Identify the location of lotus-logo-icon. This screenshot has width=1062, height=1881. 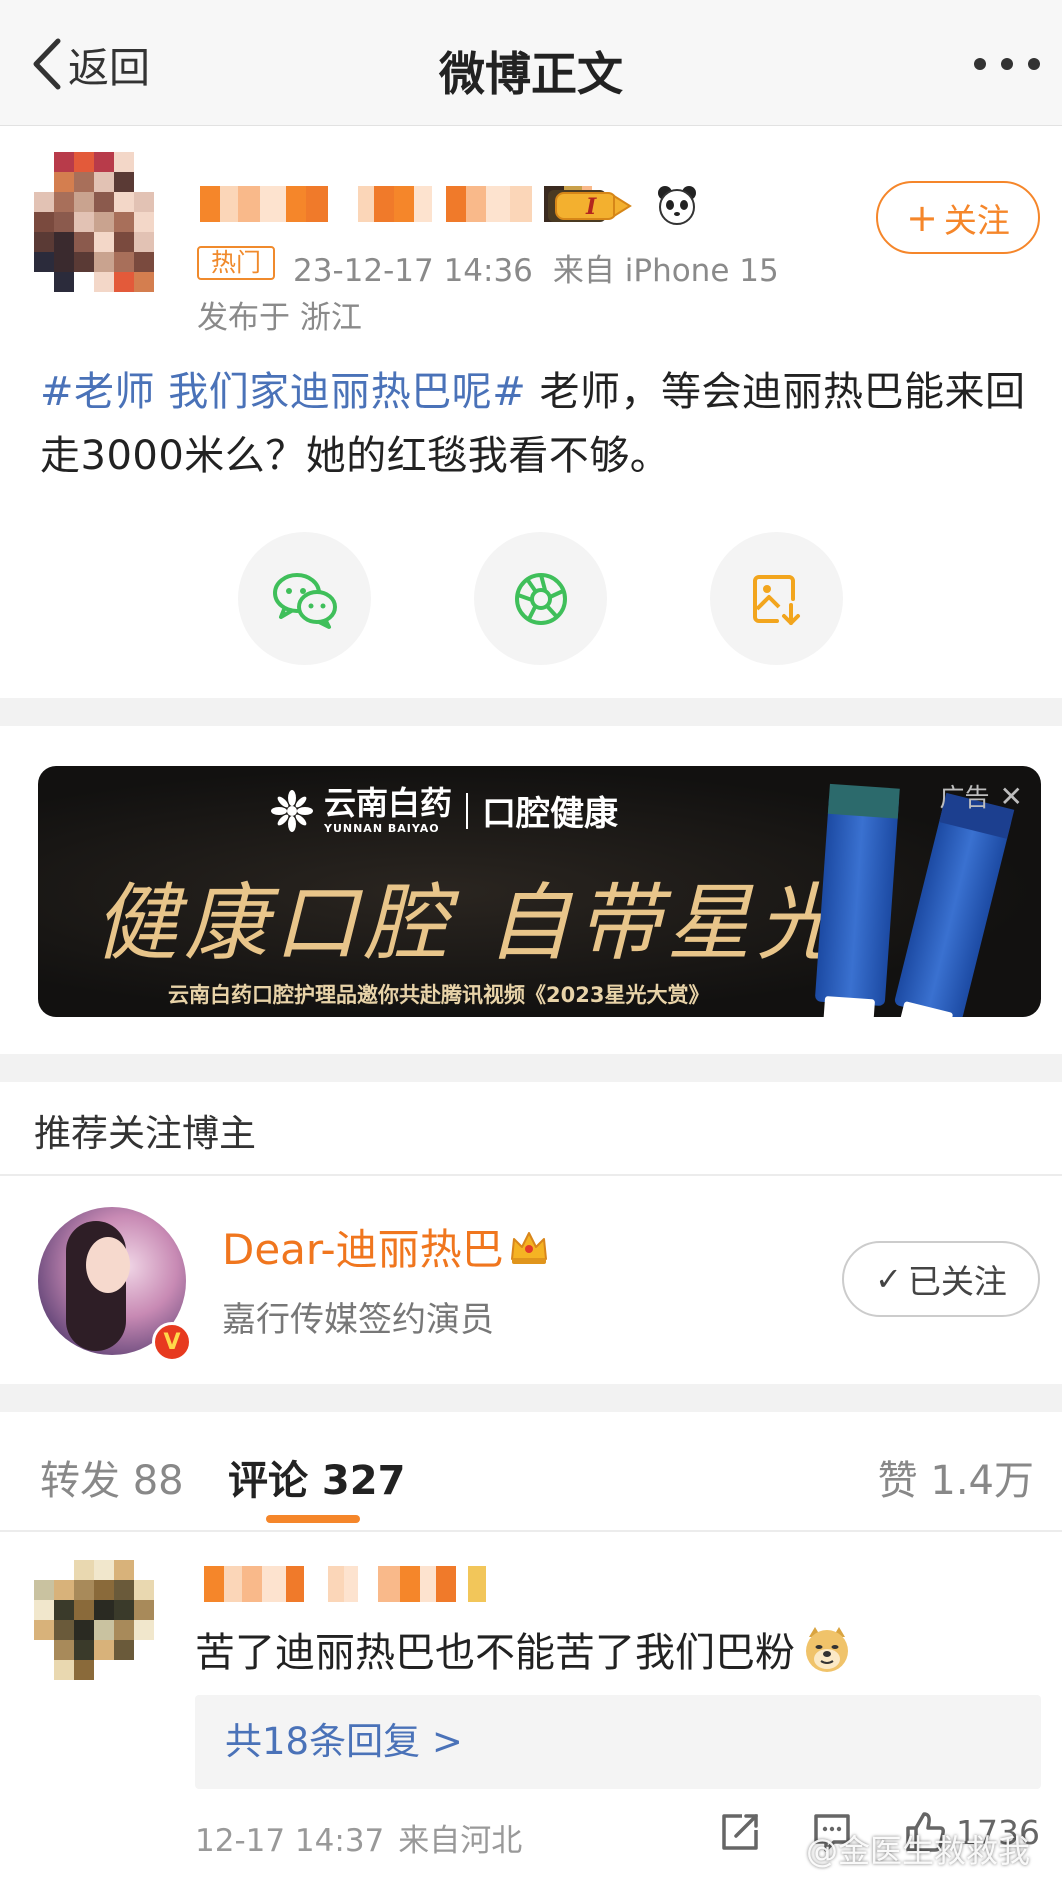
(292, 810).